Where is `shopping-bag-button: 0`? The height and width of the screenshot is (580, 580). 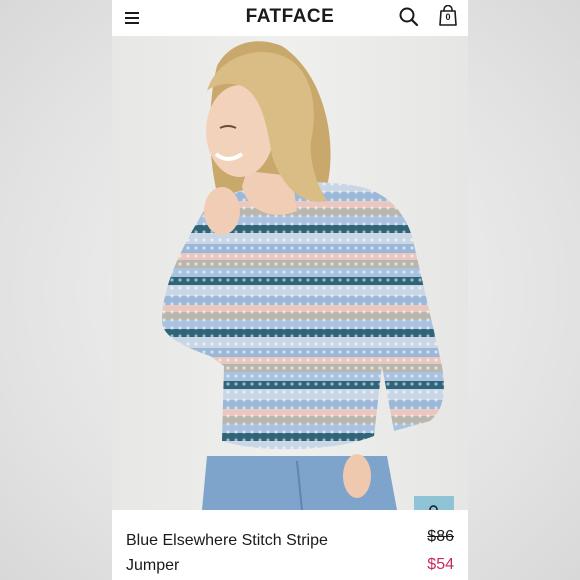
shopping-bag-button: 0 is located at coordinates (449, 17).